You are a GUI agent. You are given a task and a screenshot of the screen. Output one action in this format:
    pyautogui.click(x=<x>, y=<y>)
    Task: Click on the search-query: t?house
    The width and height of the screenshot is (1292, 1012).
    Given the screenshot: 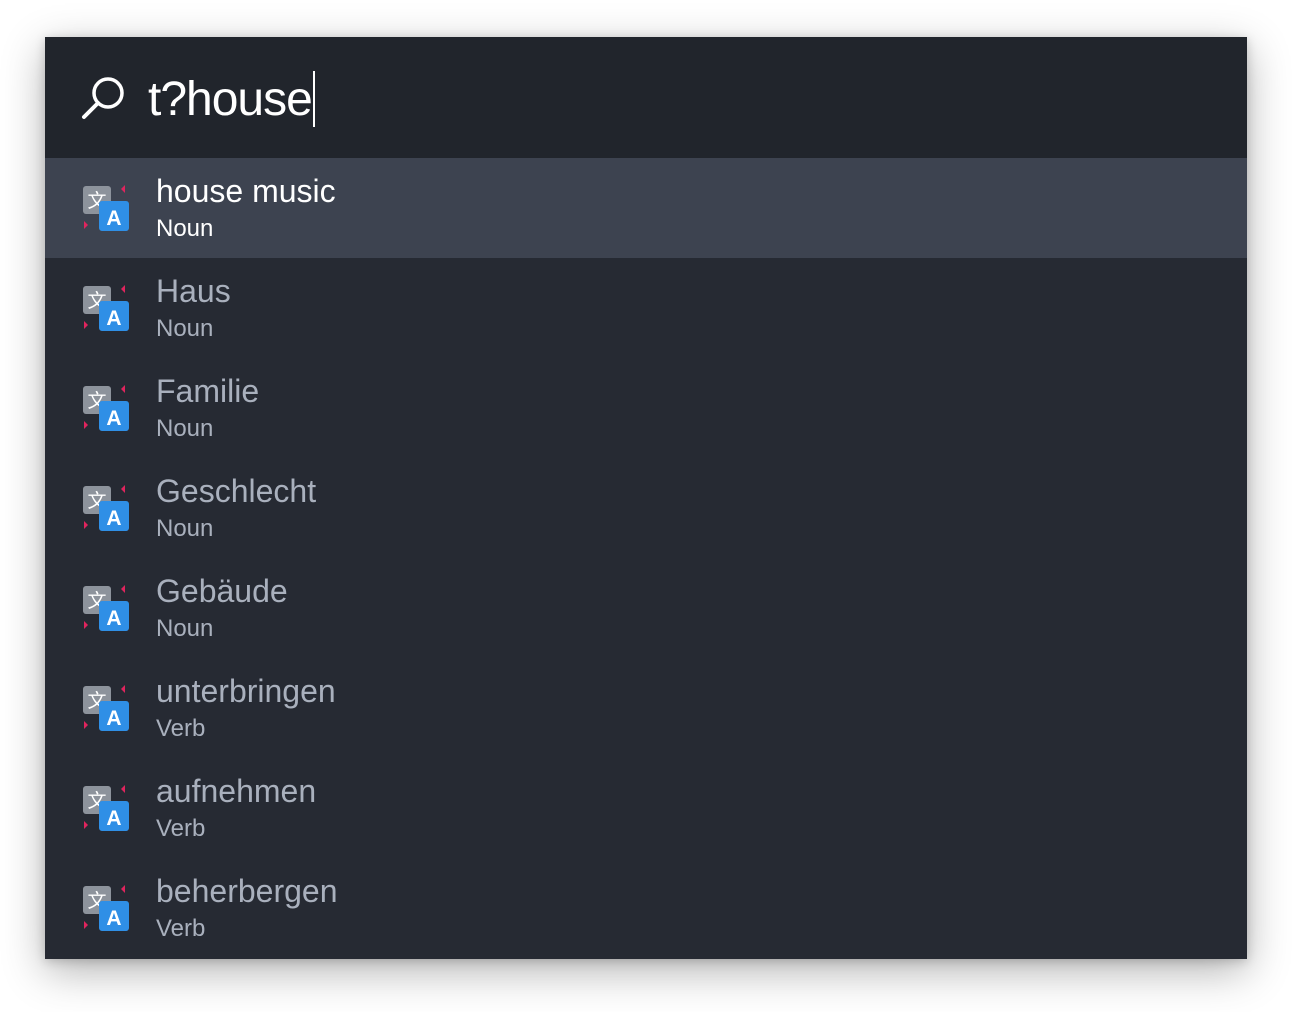 What is the action you would take?
    pyautogui.click(x=230, y=99)
    